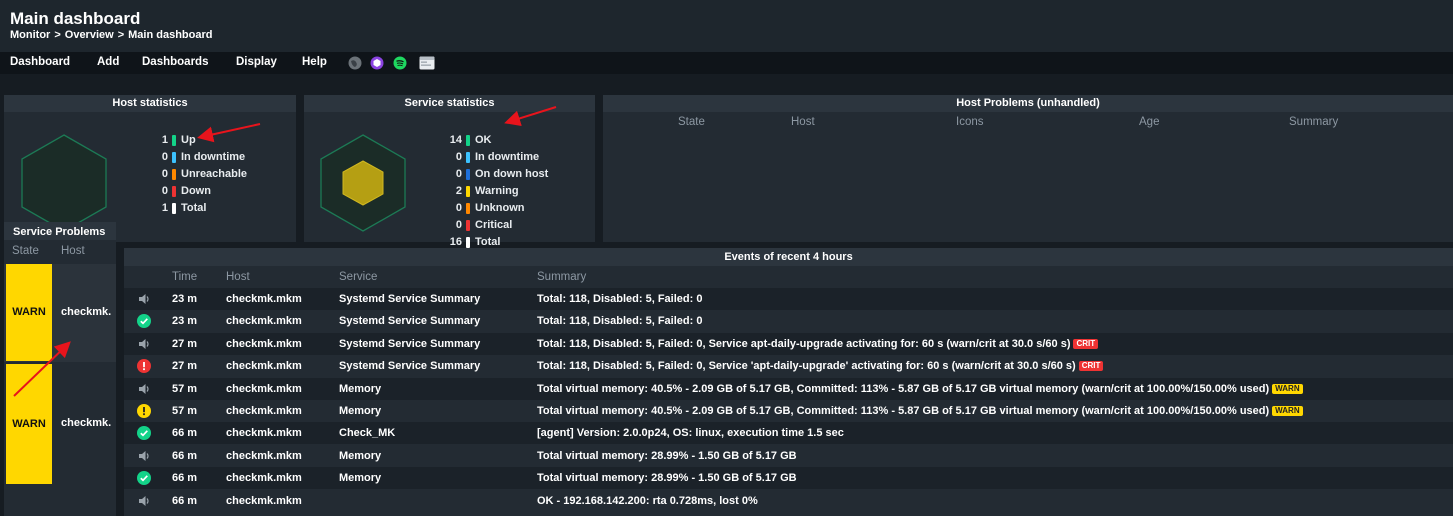  What do you see at coordinates (1313, 122) in the screenshot?
I see `host-problems-col-summary: Summary` at bounding box center [1313, 122].